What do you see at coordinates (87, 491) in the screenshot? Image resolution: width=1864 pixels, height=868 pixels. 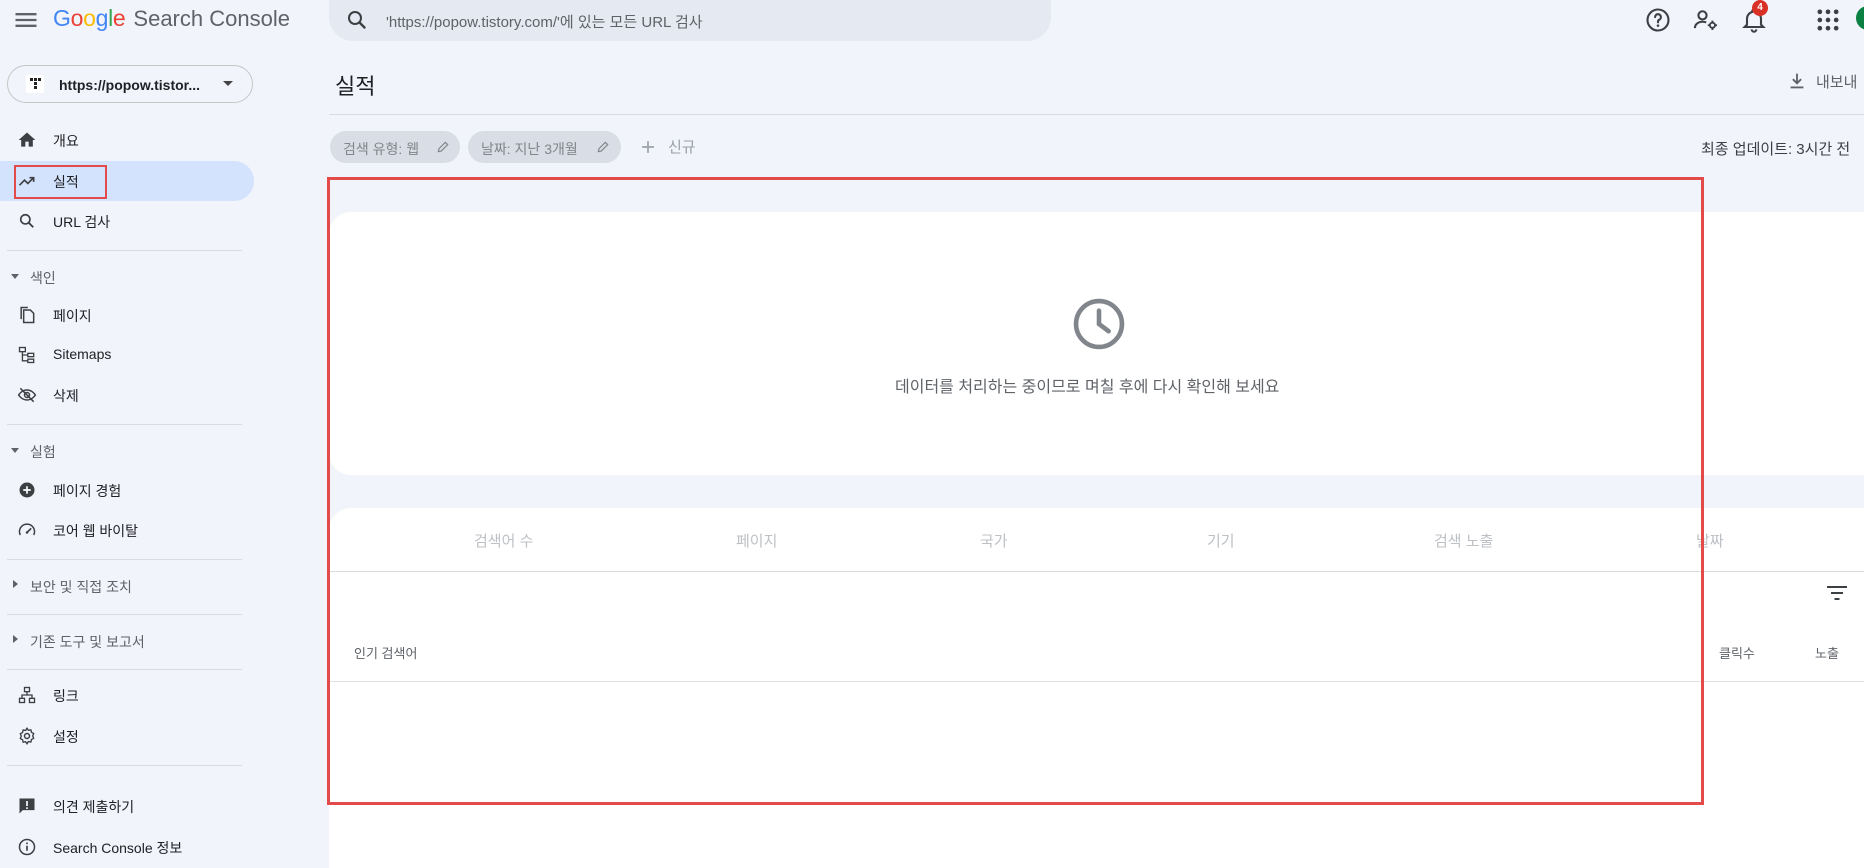 I see `sidebar-item-label: 페이지 경험` at bounding box center [87, 491].